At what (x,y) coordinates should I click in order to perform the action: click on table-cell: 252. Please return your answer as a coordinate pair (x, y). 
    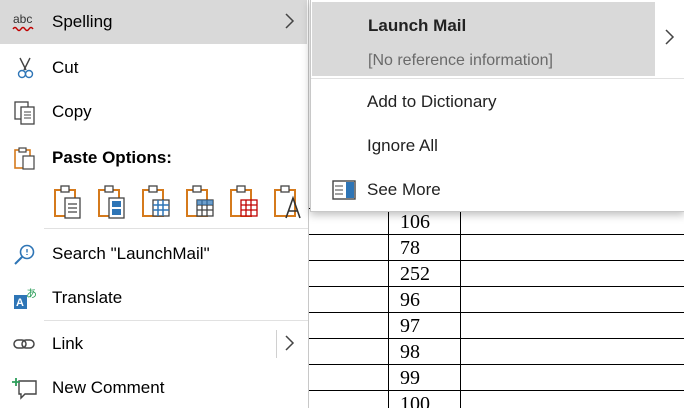
    Looking at the image, I should click on (415, 274).